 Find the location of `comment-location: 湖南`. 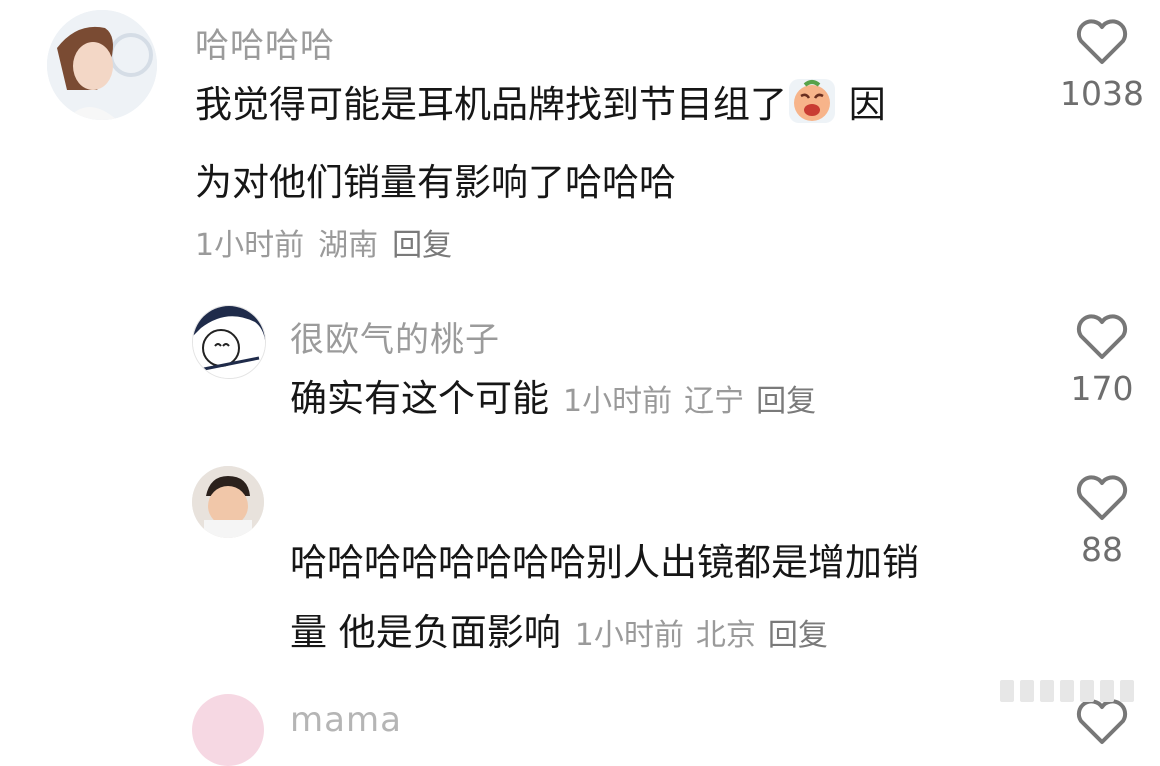

comment-location: 湖南 is located at coordinates (348, 245).